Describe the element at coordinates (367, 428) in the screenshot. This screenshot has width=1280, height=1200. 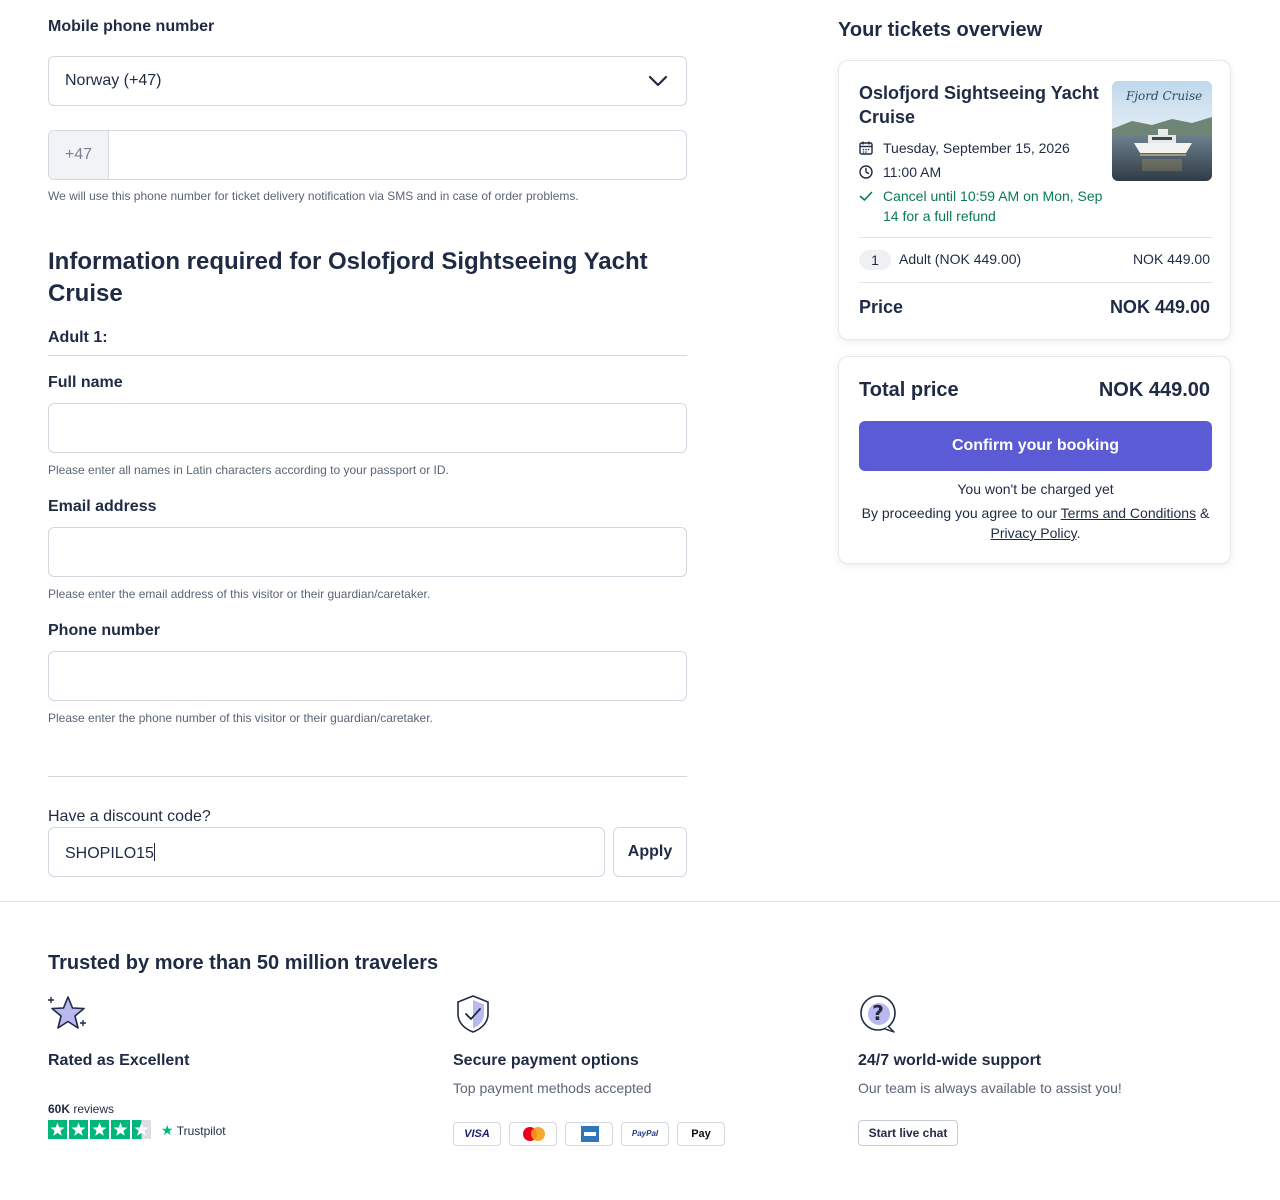
I see `full-name-input` at that location.